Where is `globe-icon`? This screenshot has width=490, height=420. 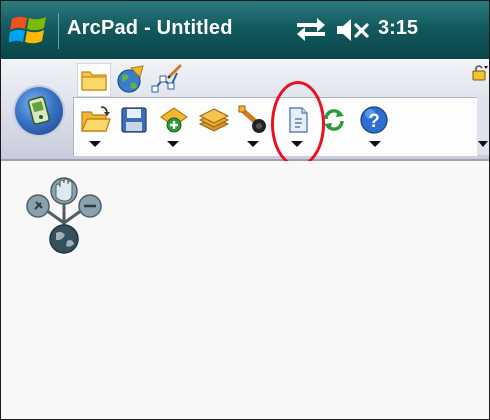 globe-icon is located at coordinates (130, 79).